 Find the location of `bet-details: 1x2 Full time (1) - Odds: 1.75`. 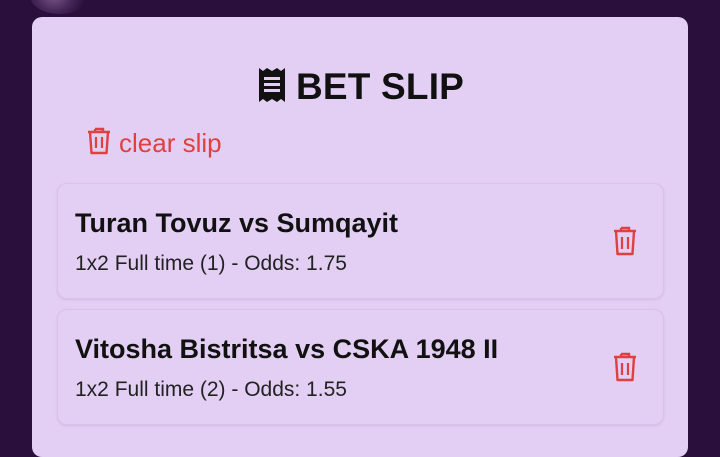

bet-details: 1x2 Full time (1) - Odds: 1.75 is located at coordinates (211, 263).